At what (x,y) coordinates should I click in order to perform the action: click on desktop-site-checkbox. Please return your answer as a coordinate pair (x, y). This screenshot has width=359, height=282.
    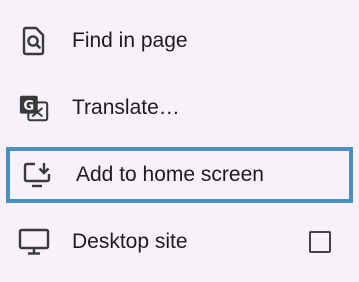
    Looking at the image, I should click on (320, 241).